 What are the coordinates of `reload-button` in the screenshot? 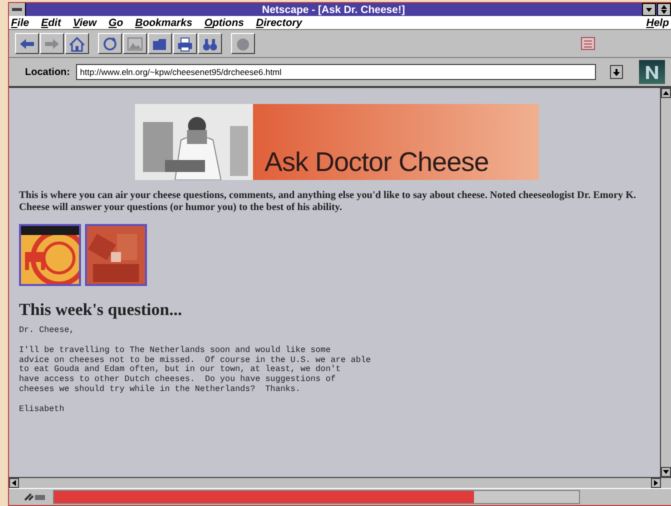 It's located at (110, 43).